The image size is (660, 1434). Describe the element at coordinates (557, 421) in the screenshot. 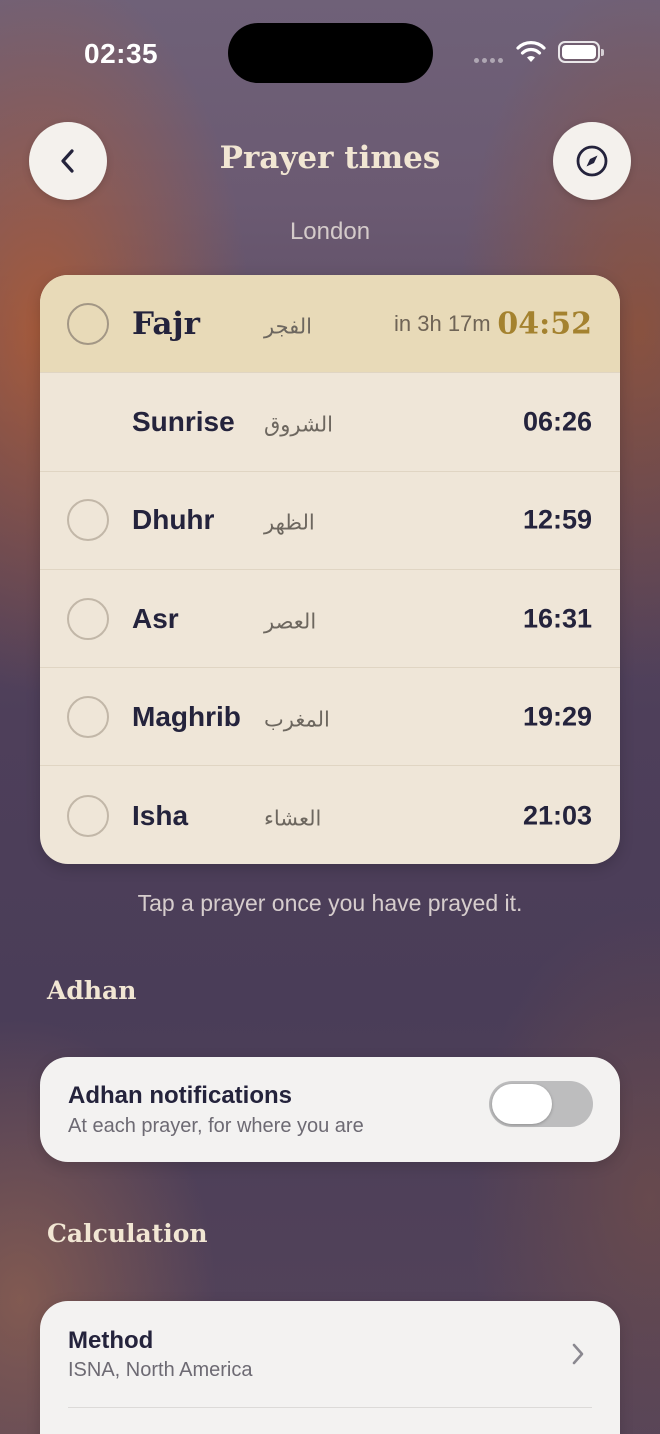

I see `prayer-time: 06:26` at that location.